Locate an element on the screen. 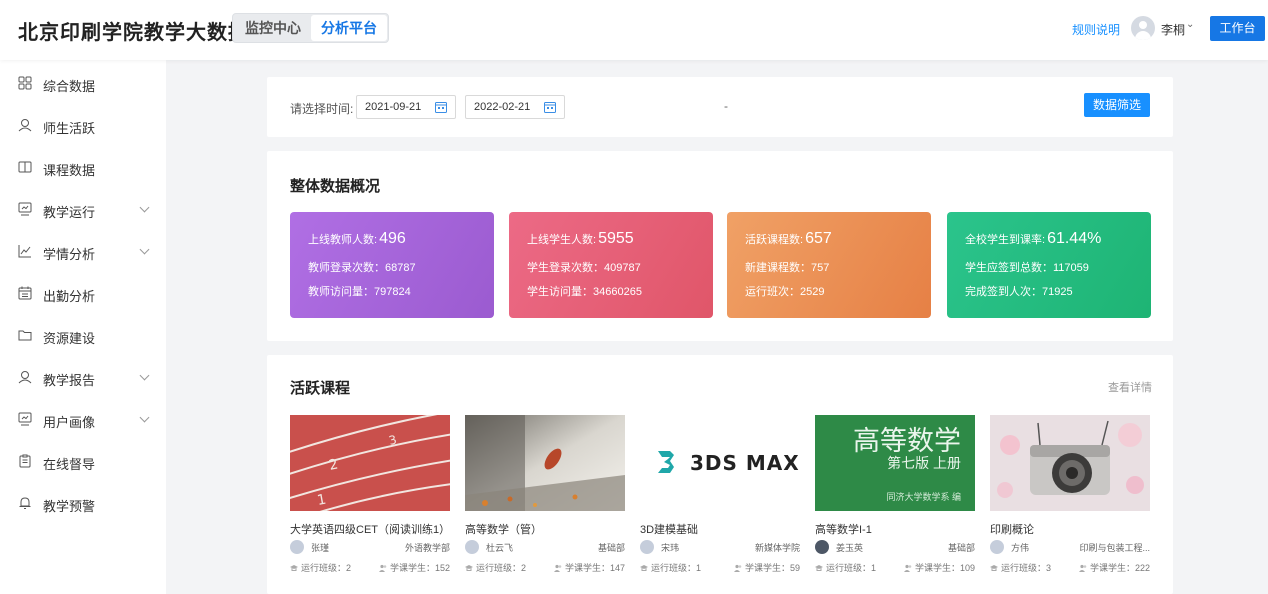 This screenshot has height=594, width=1268. sidebar-item-attendance: 出勤分析 is located at coordinates (83, 293).